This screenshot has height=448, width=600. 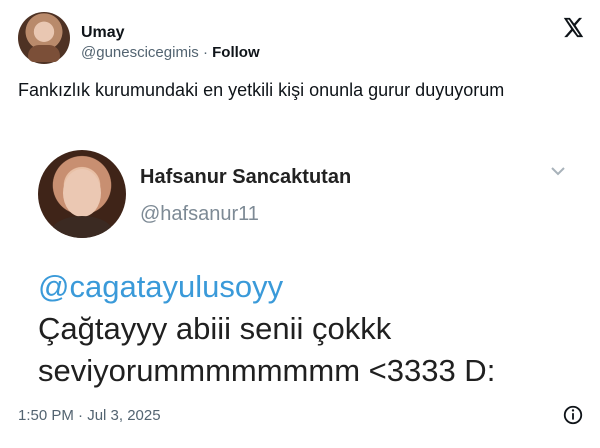 What do you see at coordinates (301, 416) in the screenshot?
I see `tweet-footer: 1:50 PM · Jul 3, 2025` at bounding box center [301, 416].